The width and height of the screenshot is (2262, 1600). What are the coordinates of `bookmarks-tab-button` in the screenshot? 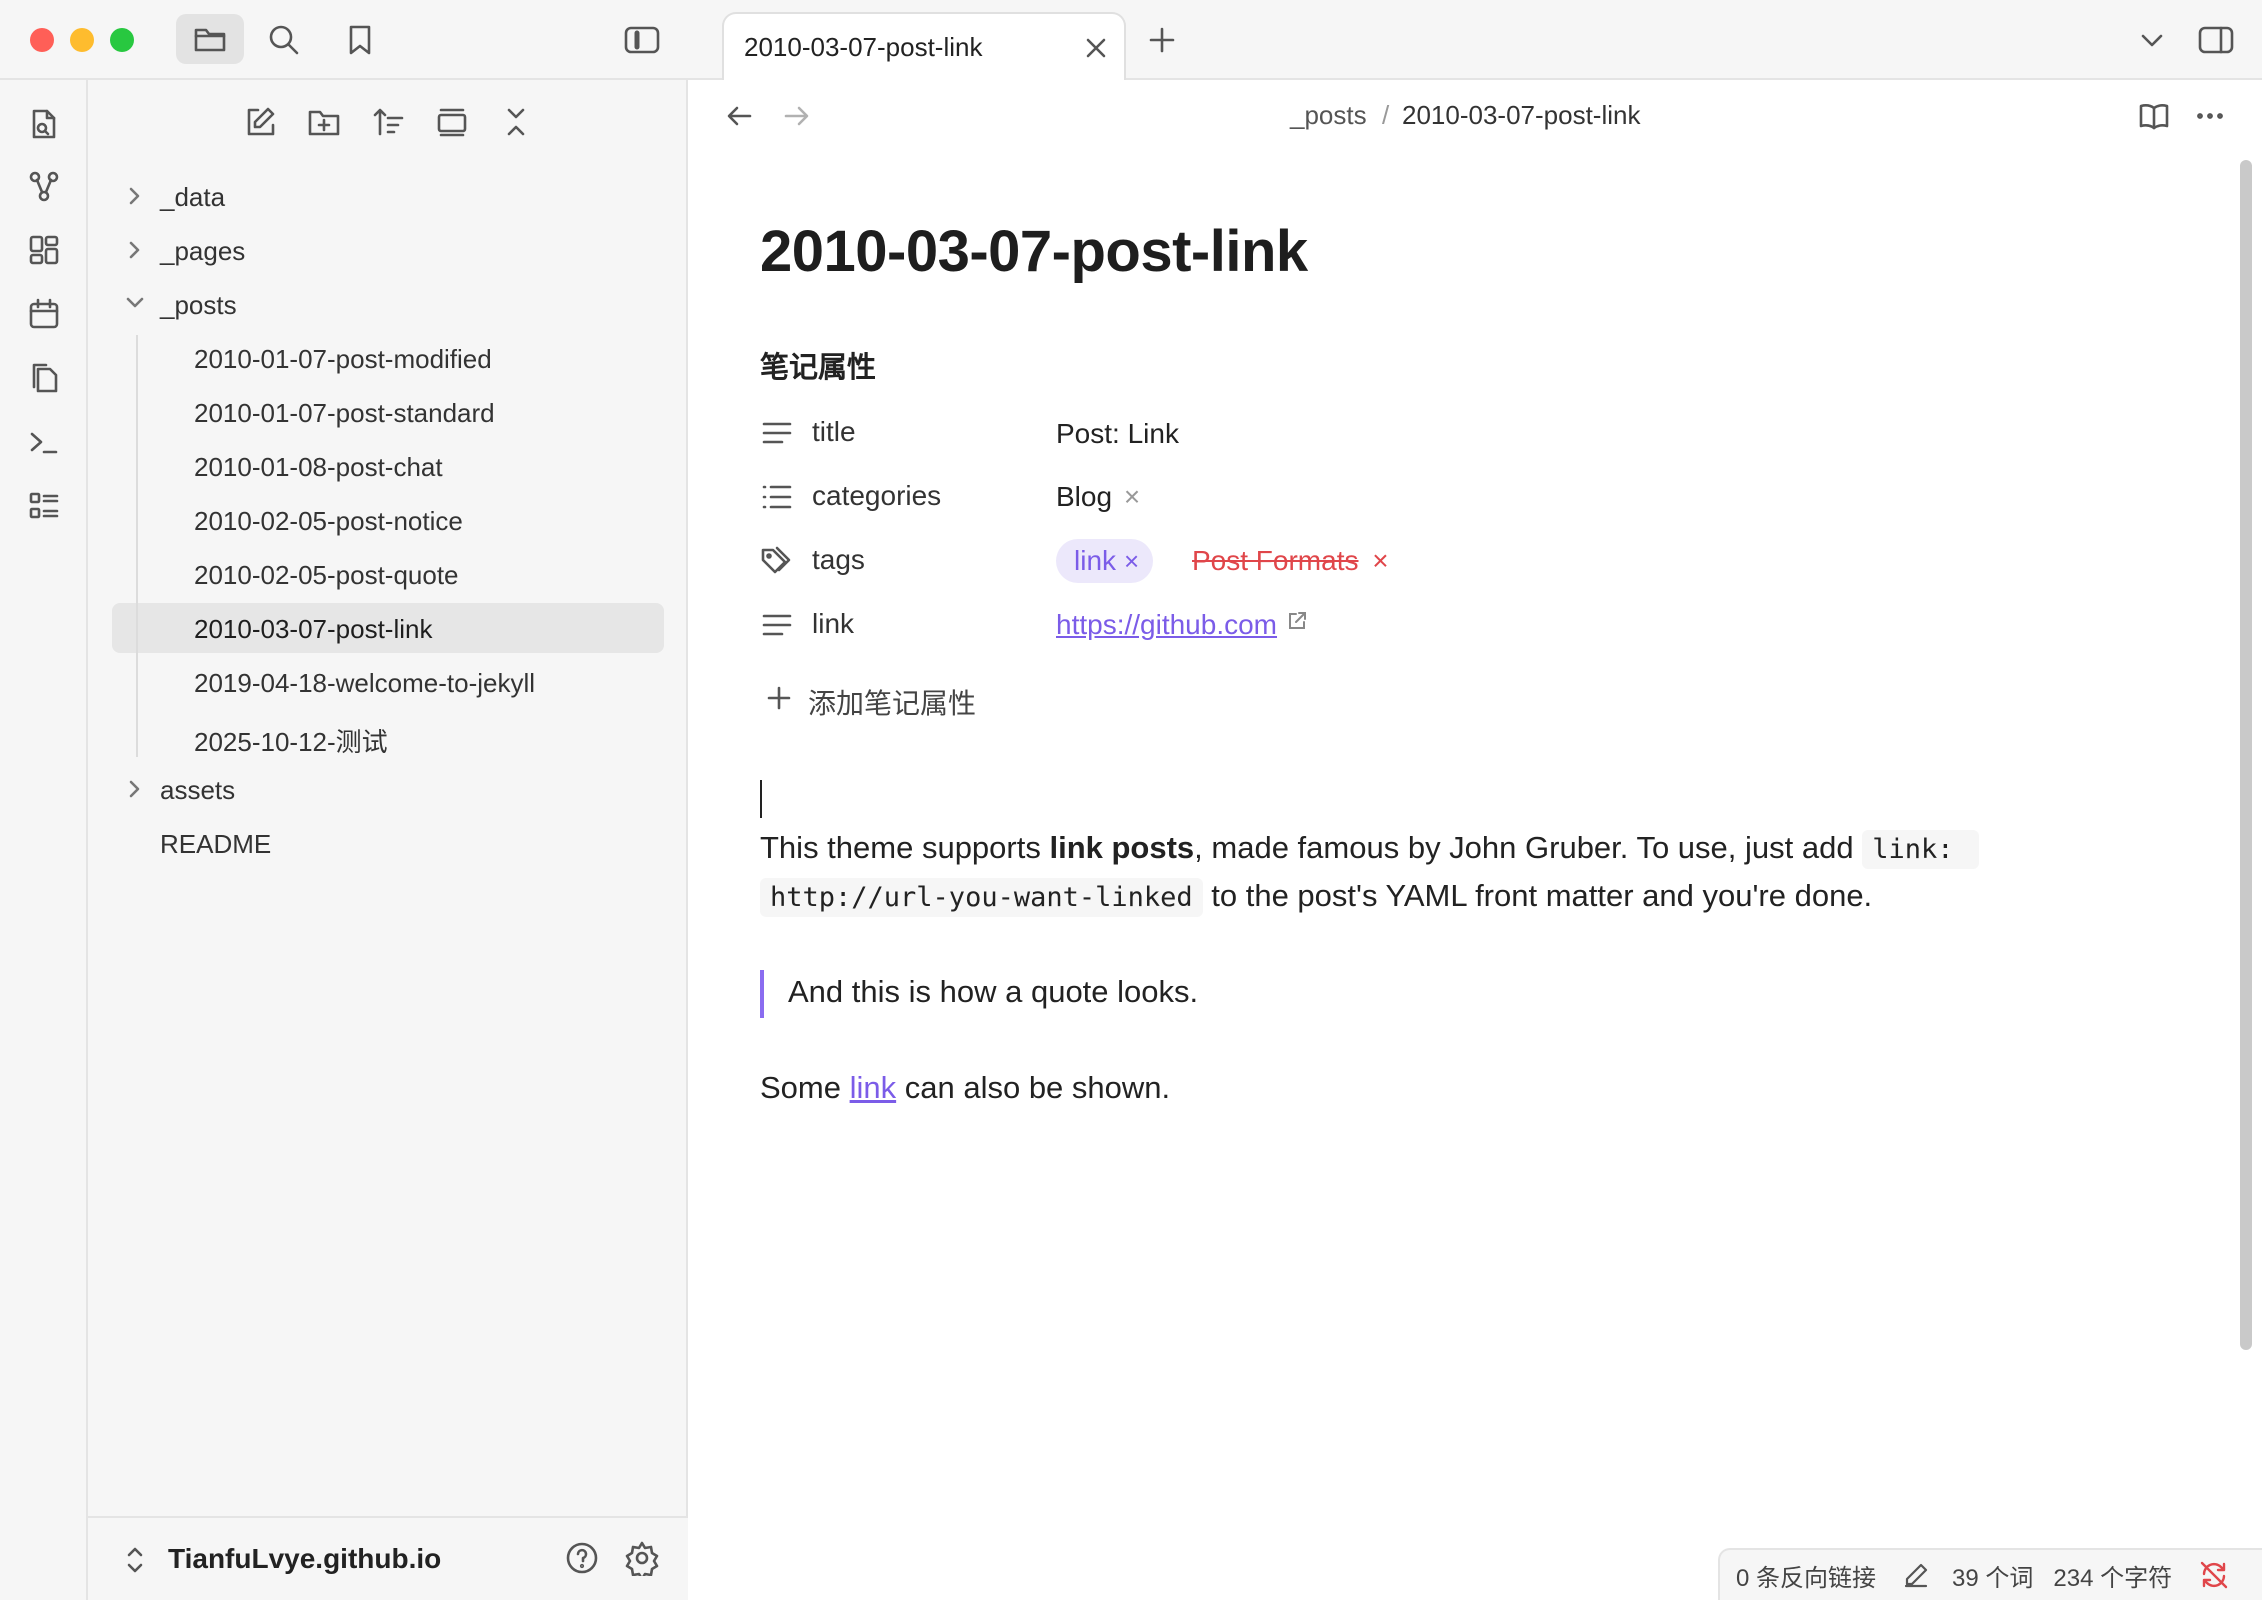 It's located at (360, 40).